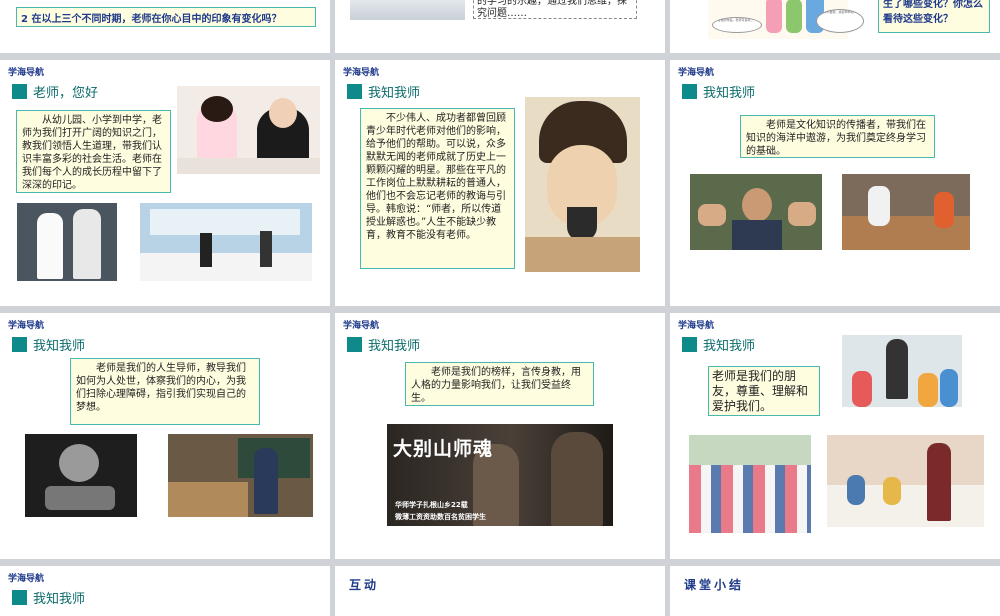 The image size is (1000, 616). What do you see at coordinates (496, 385) in the screenshot?
I see `text-content: 老师是我们的榜样，言传身教，用人格的力量影响我们，让我们受益终生。` at bounding box center [496, 385].